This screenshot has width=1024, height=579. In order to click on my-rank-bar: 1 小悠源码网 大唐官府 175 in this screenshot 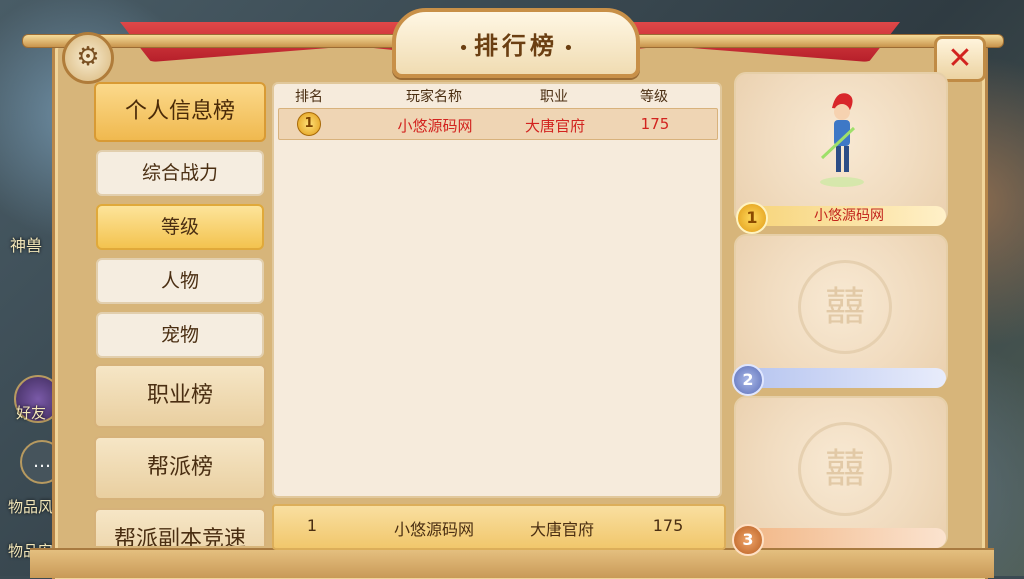, I will do `click(499, 527)`.